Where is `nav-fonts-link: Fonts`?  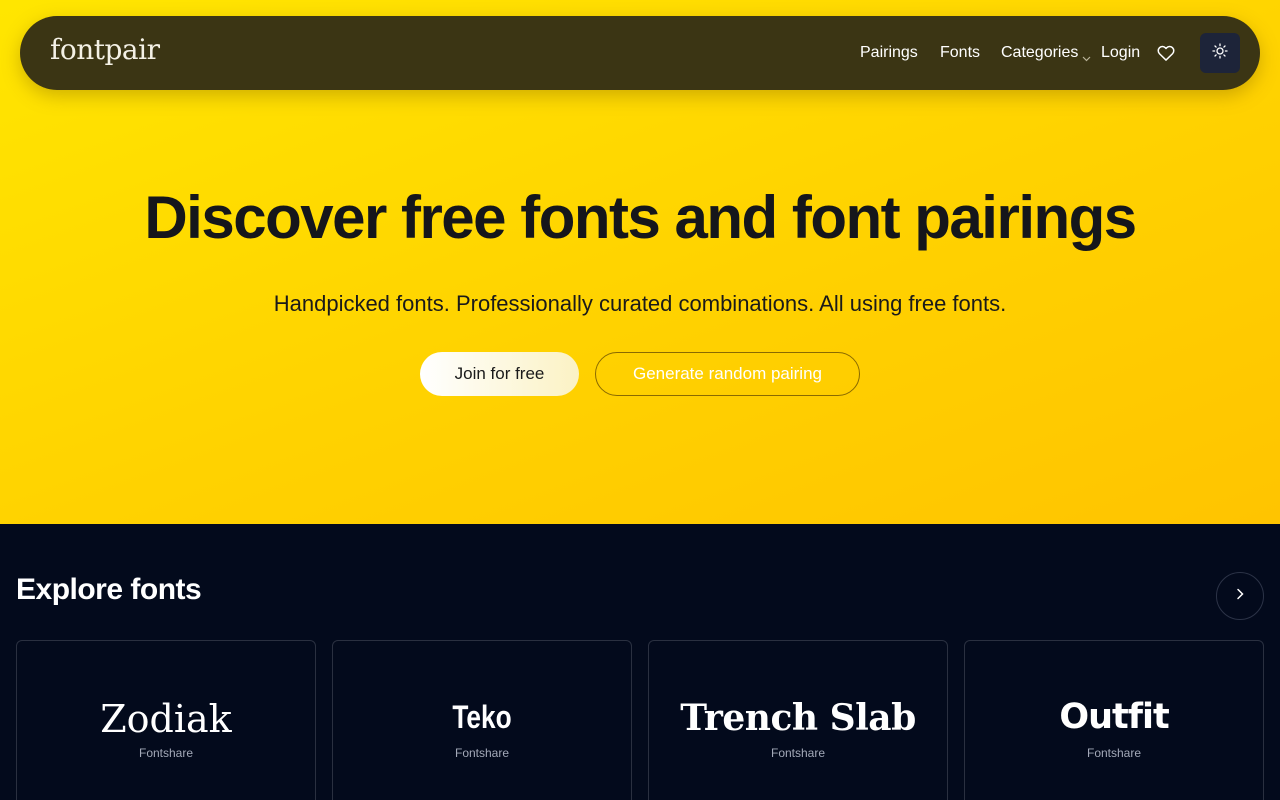 nav-fonts-link: Fonts is located at coordinates (960, 53).